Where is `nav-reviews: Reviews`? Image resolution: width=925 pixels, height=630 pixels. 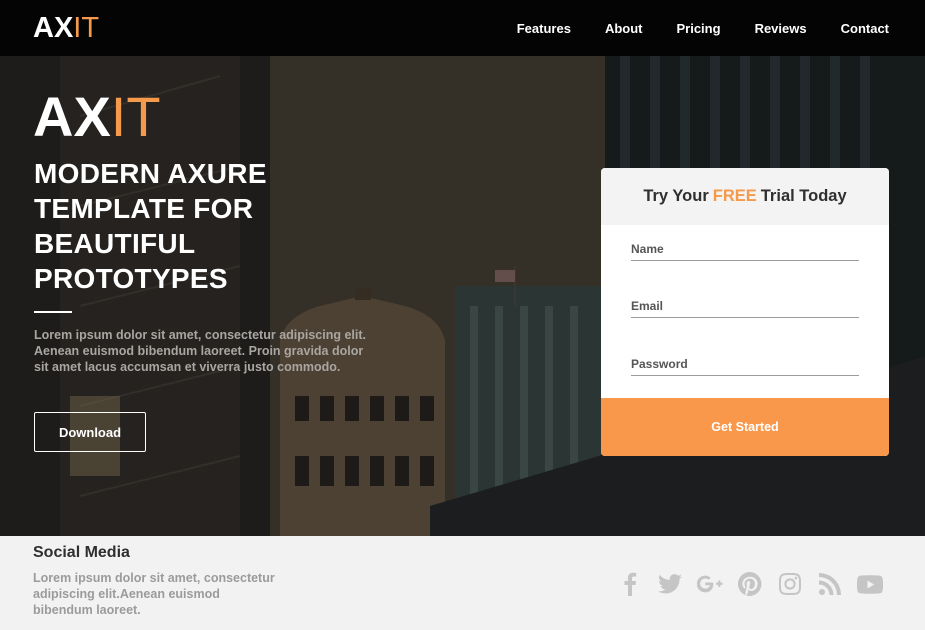
nav-reviews: Reviews is located at coordinates (781, 28).